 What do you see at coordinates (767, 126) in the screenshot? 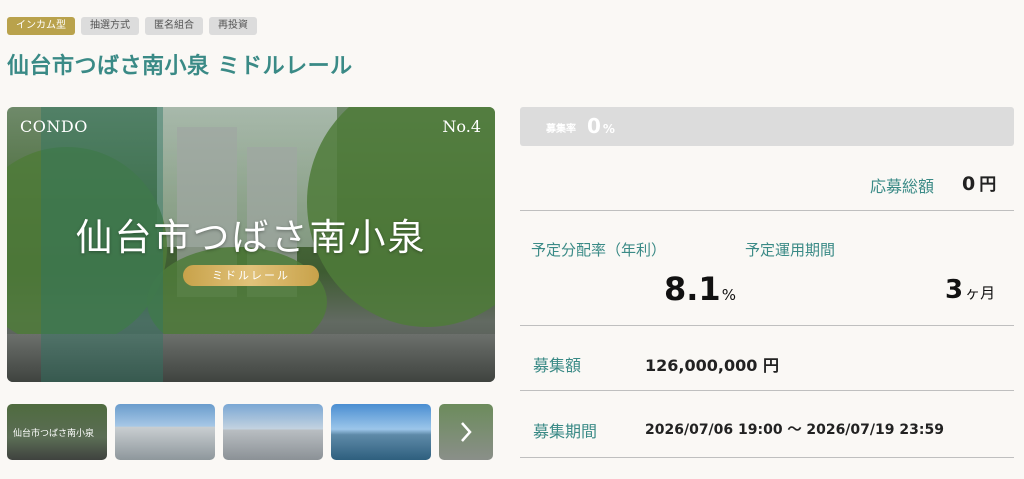
I see `recruitment-rate-bar: 募集率 0%` at bounding box center [767, 126].